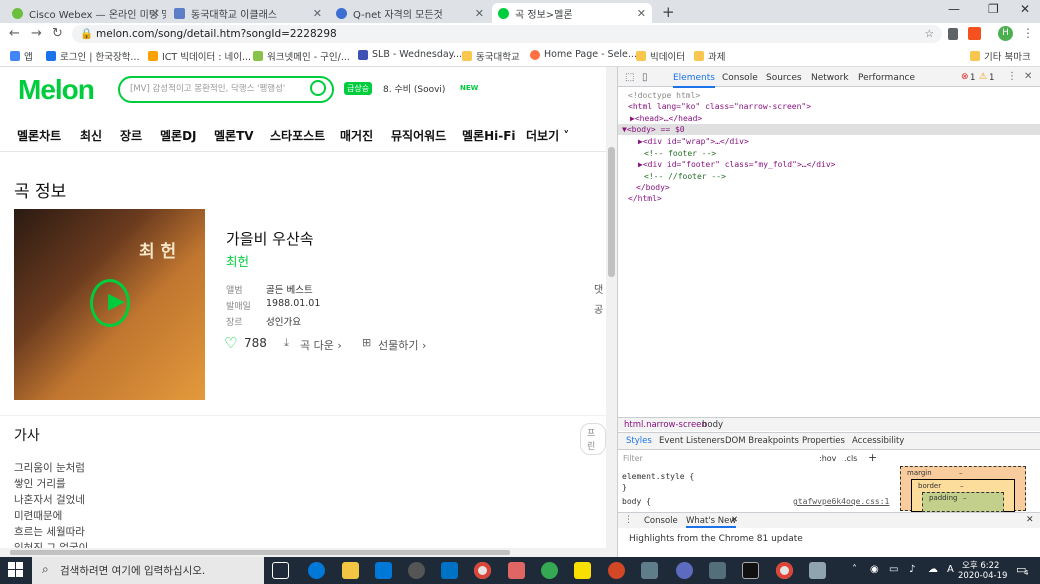 This screenshot has width=1040, height=584. What do you see at coordinates (356, 135) in the screenshot?
I see `nav-magazine: 매거진` at bounding box center [356, 135].